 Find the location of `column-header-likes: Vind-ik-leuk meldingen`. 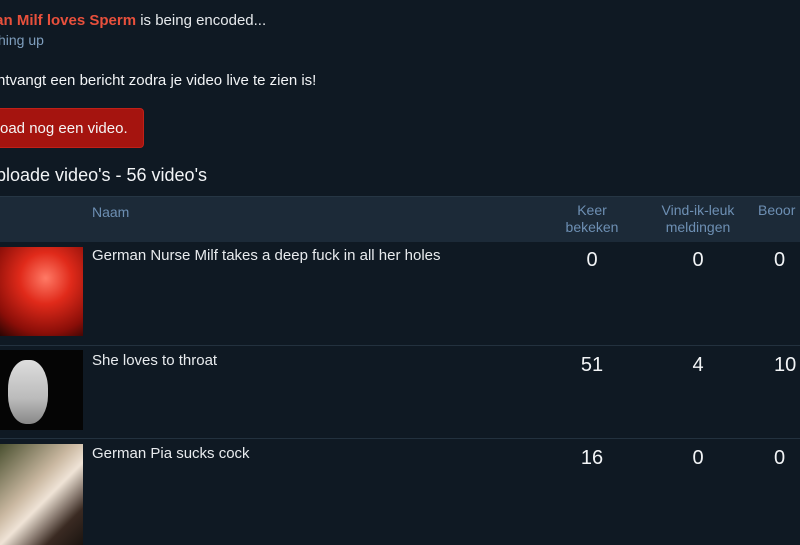

column-header-likes: Vind-ik-leuk meldingen is located at coordinates (698, 219).